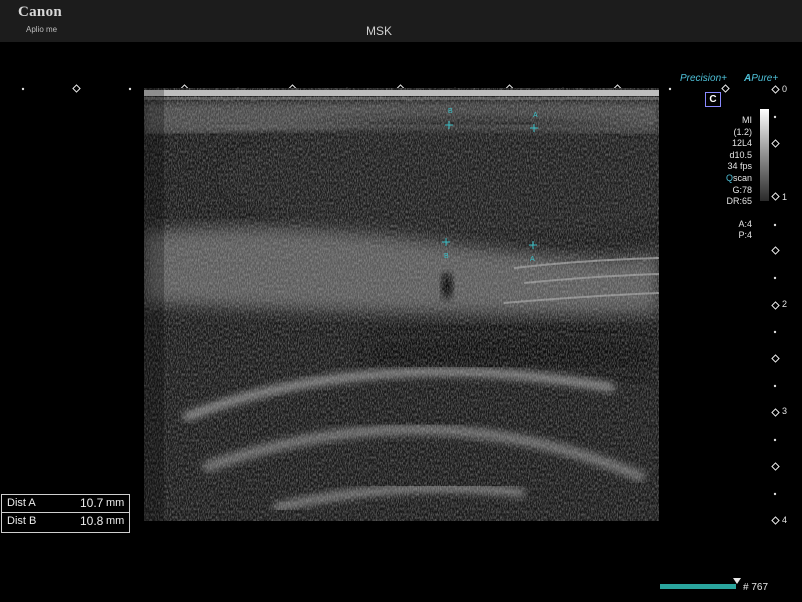 The width and height of the screenshot is (802, 602). What do you see at coordinates (21, 503) in the screenshot?
I see `measurement-name: Dist A` at bounding box center [21, 503].